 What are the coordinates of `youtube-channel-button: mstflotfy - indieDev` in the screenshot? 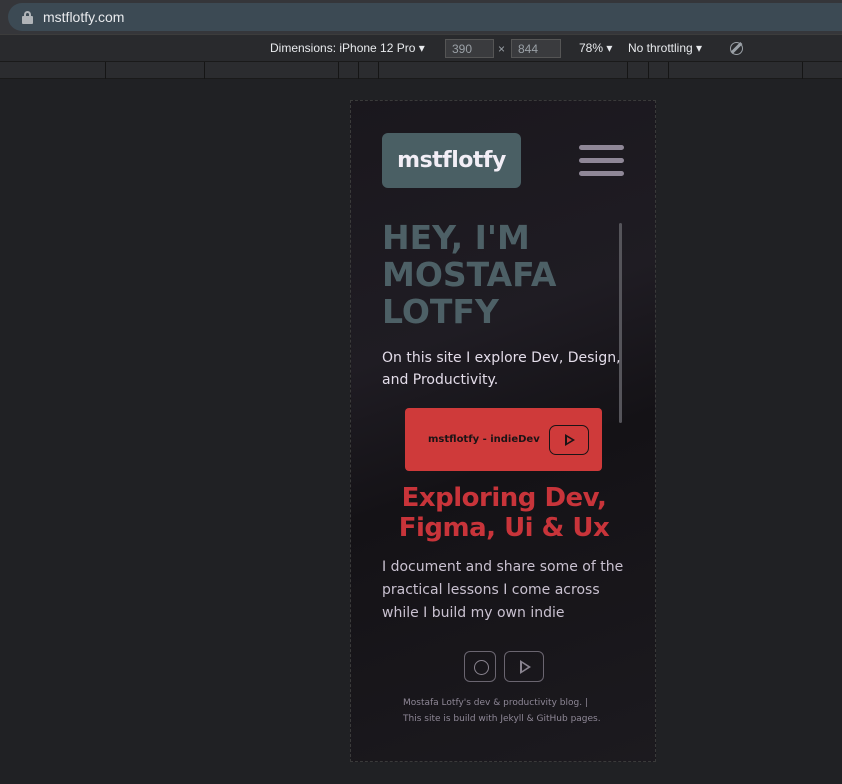 It's located at (503, 439).